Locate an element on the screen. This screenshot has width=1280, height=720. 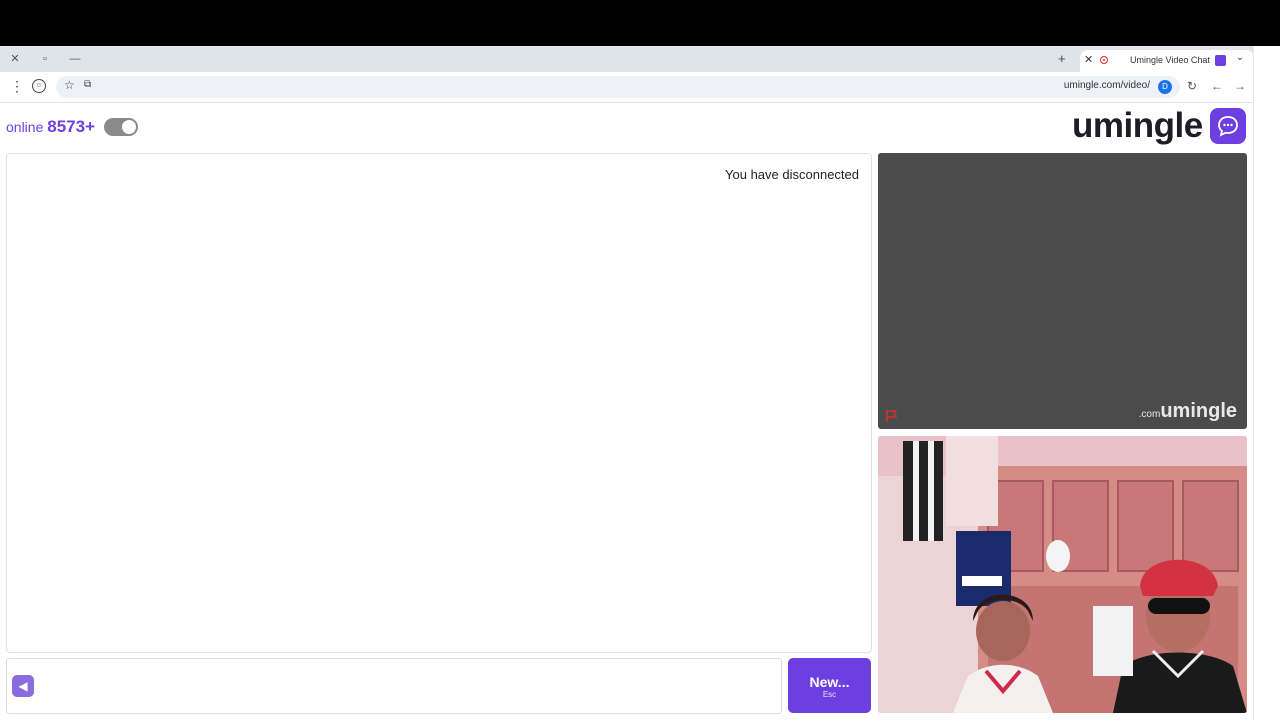
new-button-shortcut: Esc is located at coordinates (829, 694).